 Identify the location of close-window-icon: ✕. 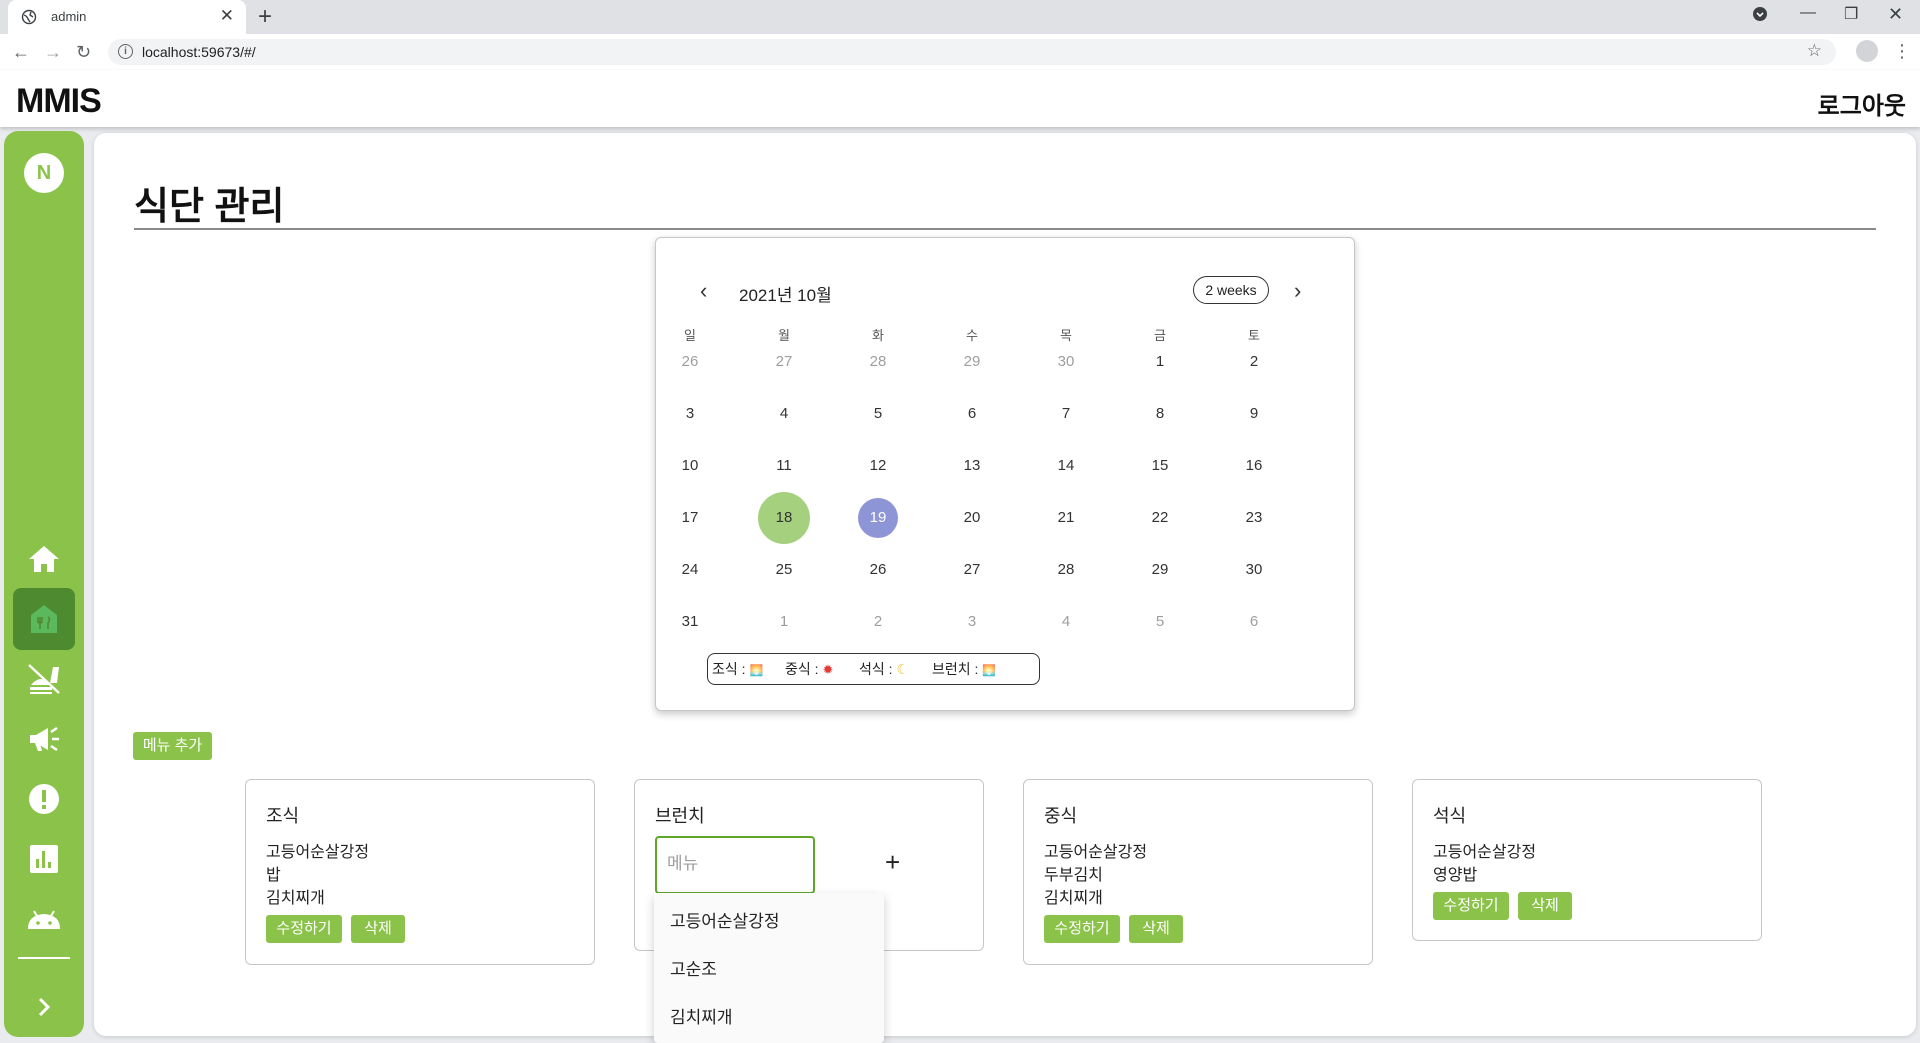
(1895, 14).